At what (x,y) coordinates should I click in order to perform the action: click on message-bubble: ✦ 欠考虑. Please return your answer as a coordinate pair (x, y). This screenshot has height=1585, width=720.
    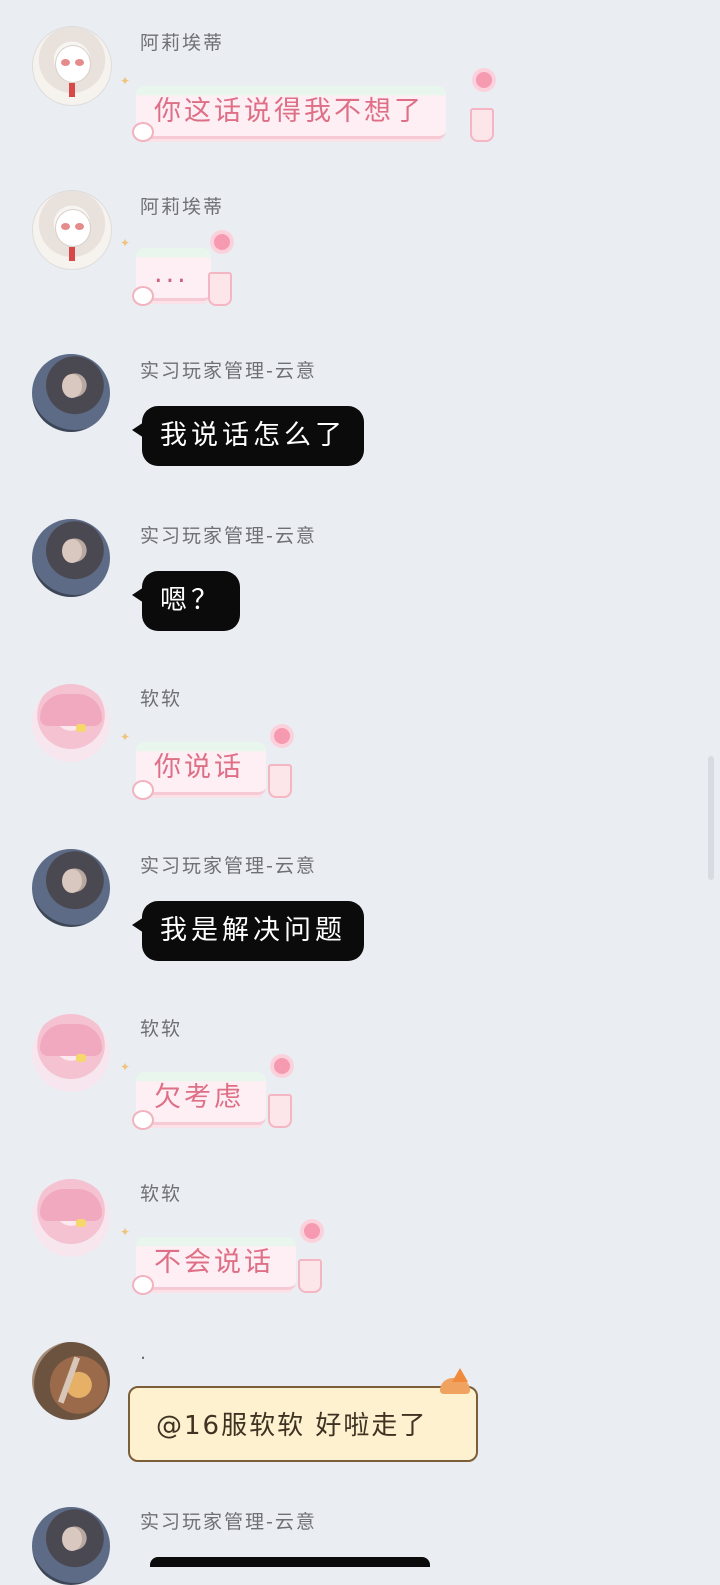
    Looking at the image, I should click on (206, 1094).